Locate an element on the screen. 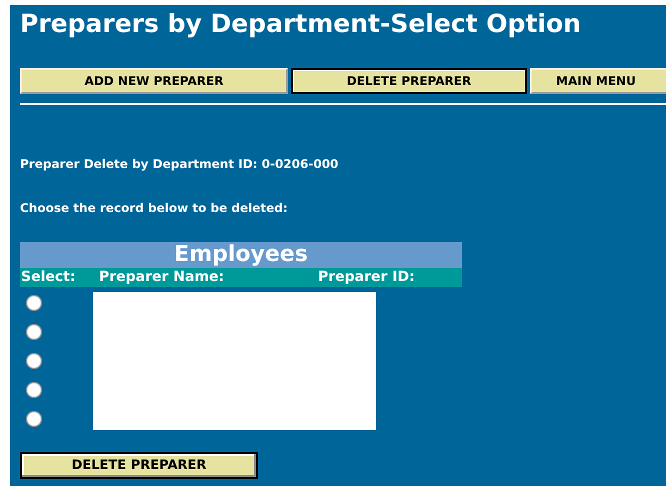 This screenshot has height=486, width=666. menu-button: MAIN MENU is located at coordinates (598, 81).